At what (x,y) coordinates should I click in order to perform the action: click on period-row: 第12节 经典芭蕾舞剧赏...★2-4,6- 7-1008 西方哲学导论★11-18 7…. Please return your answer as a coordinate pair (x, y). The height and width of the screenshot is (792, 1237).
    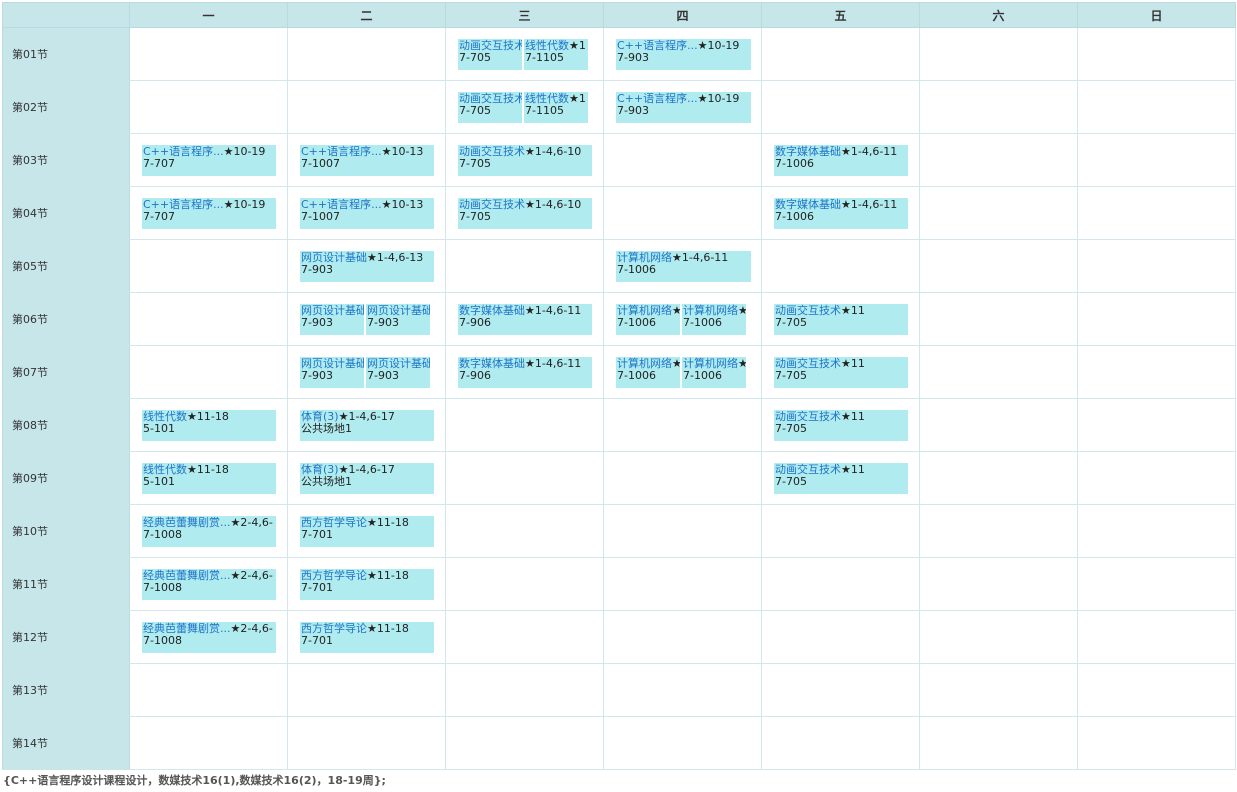
    Looking at the image, I should click on (619, 637).